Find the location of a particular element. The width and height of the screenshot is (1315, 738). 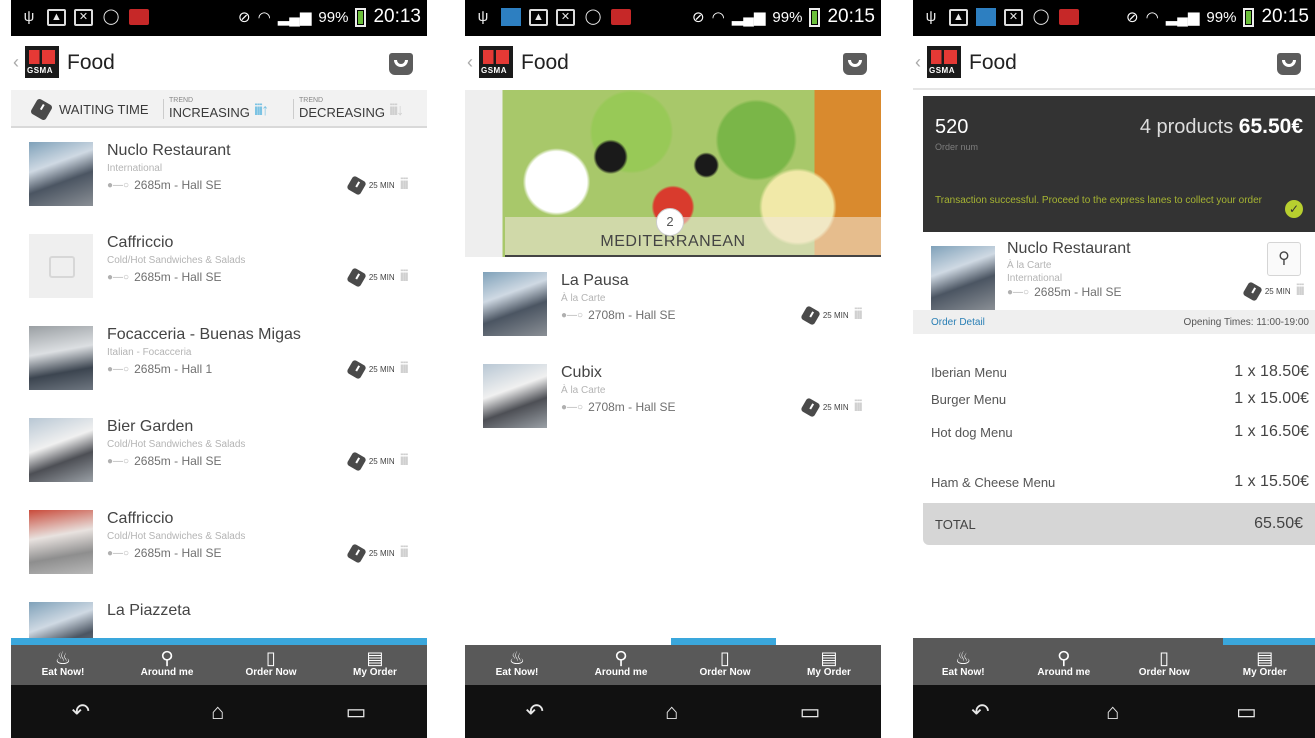

clock-time: 20:13 is located at coordinates (397, 16).